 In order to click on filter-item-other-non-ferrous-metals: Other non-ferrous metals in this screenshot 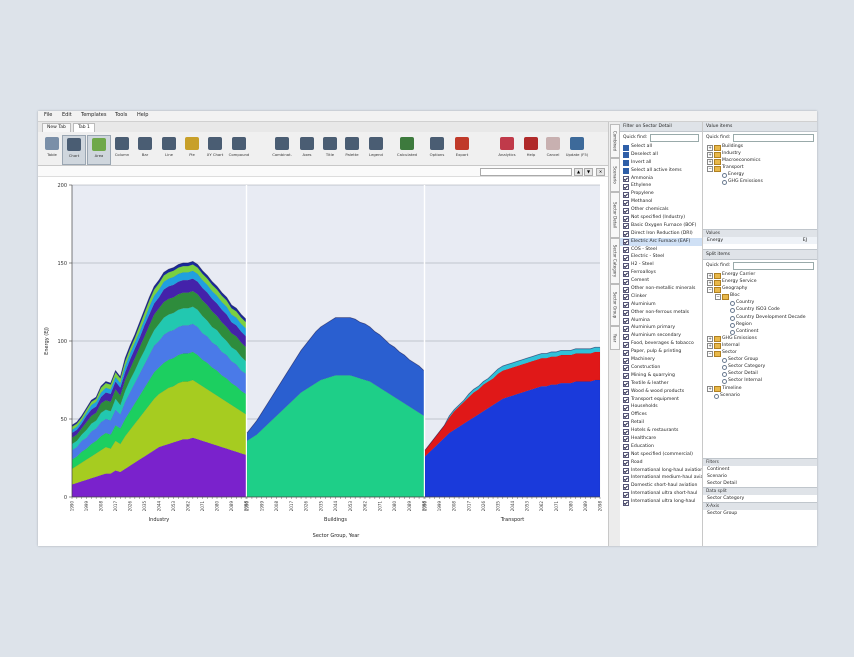, I will do `click(661, 313)`.